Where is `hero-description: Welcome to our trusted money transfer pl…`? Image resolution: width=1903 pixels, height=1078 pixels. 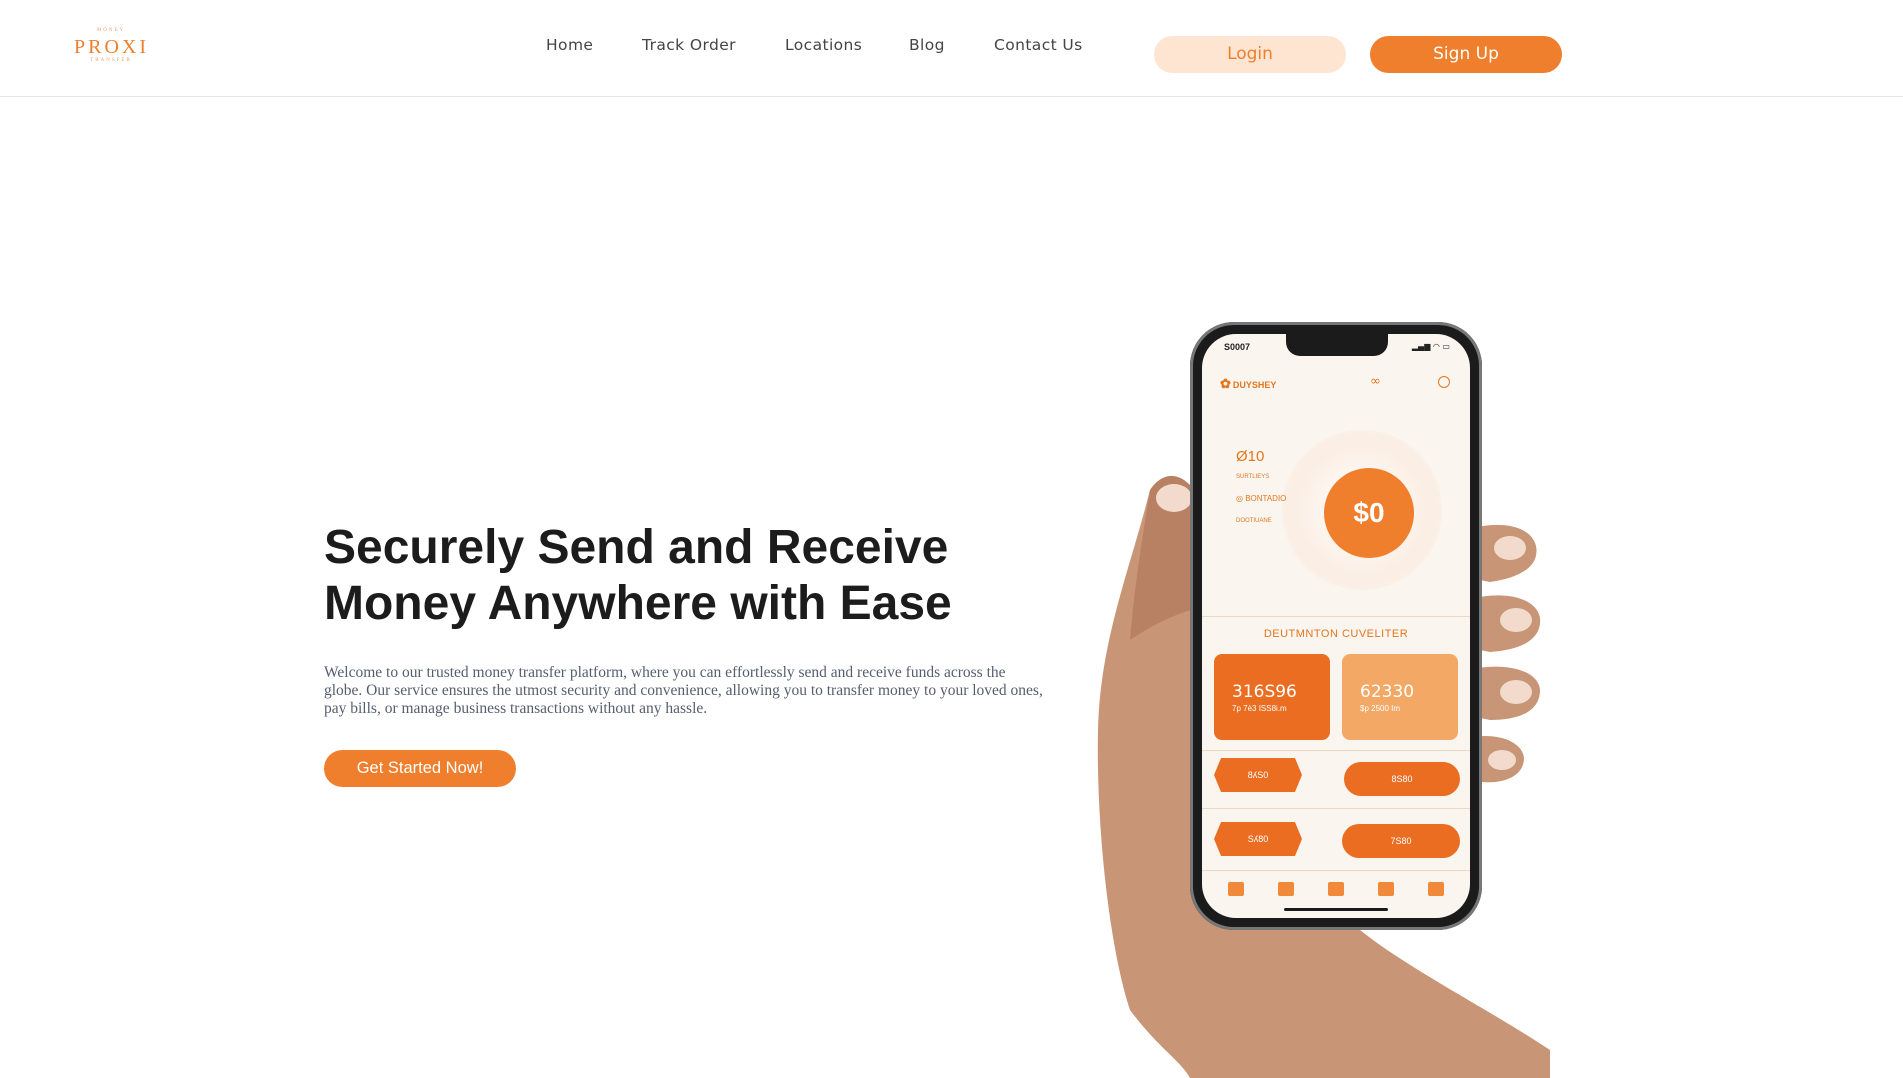 hero-description: Welcome to our trusted money transfer pl… is located at coordinates (683, 690).